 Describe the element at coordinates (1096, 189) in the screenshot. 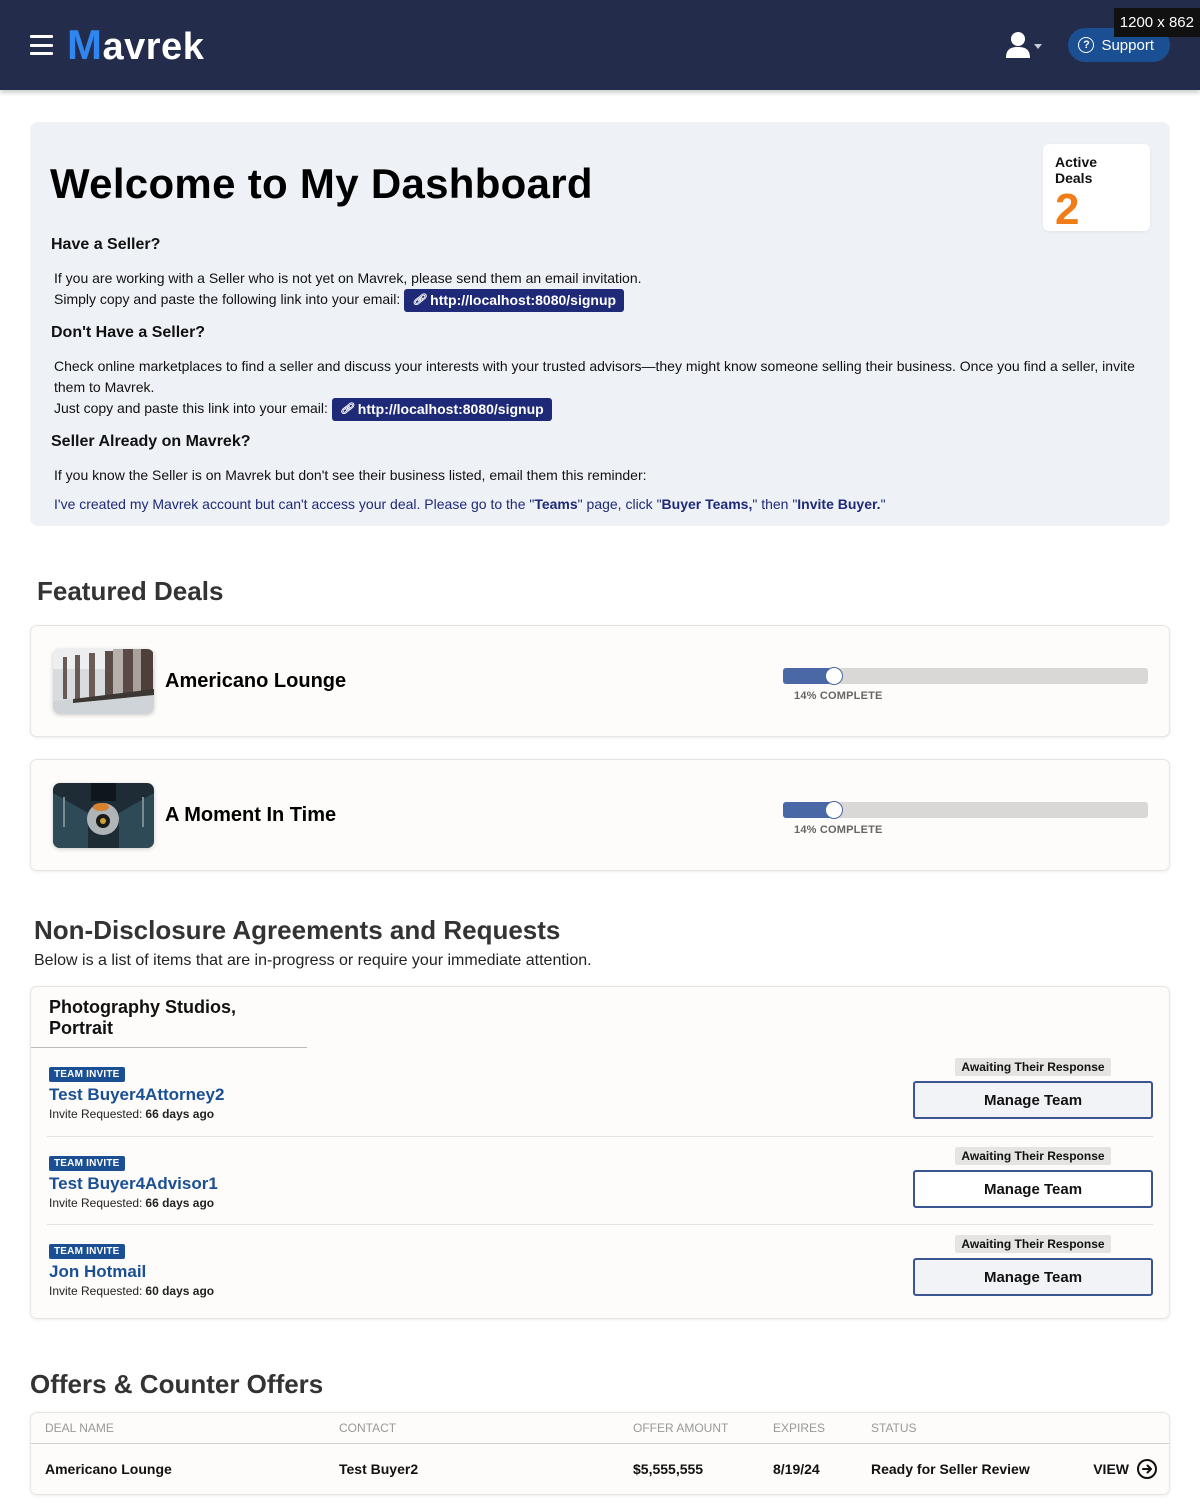

I see `active-deals-card: Active Deals 2` at that location.